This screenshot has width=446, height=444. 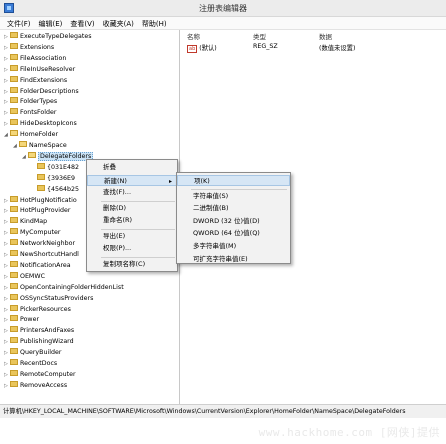 What do you see at coordinates (35, 385) in the screenshot?
I see `tree-item: ▷ RemoveAccess` at bounding box center [35, 385].